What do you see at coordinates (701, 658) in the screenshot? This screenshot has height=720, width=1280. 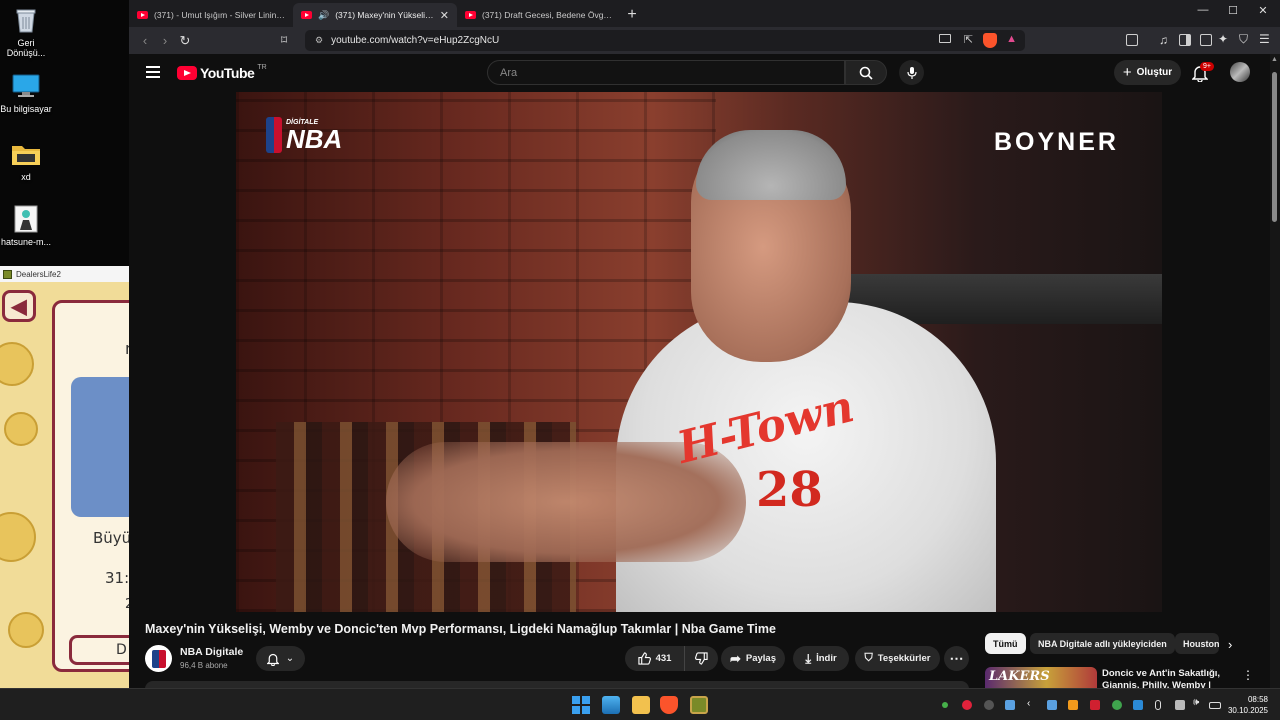 I see `dislike-button` at bounding box center [701, 658].